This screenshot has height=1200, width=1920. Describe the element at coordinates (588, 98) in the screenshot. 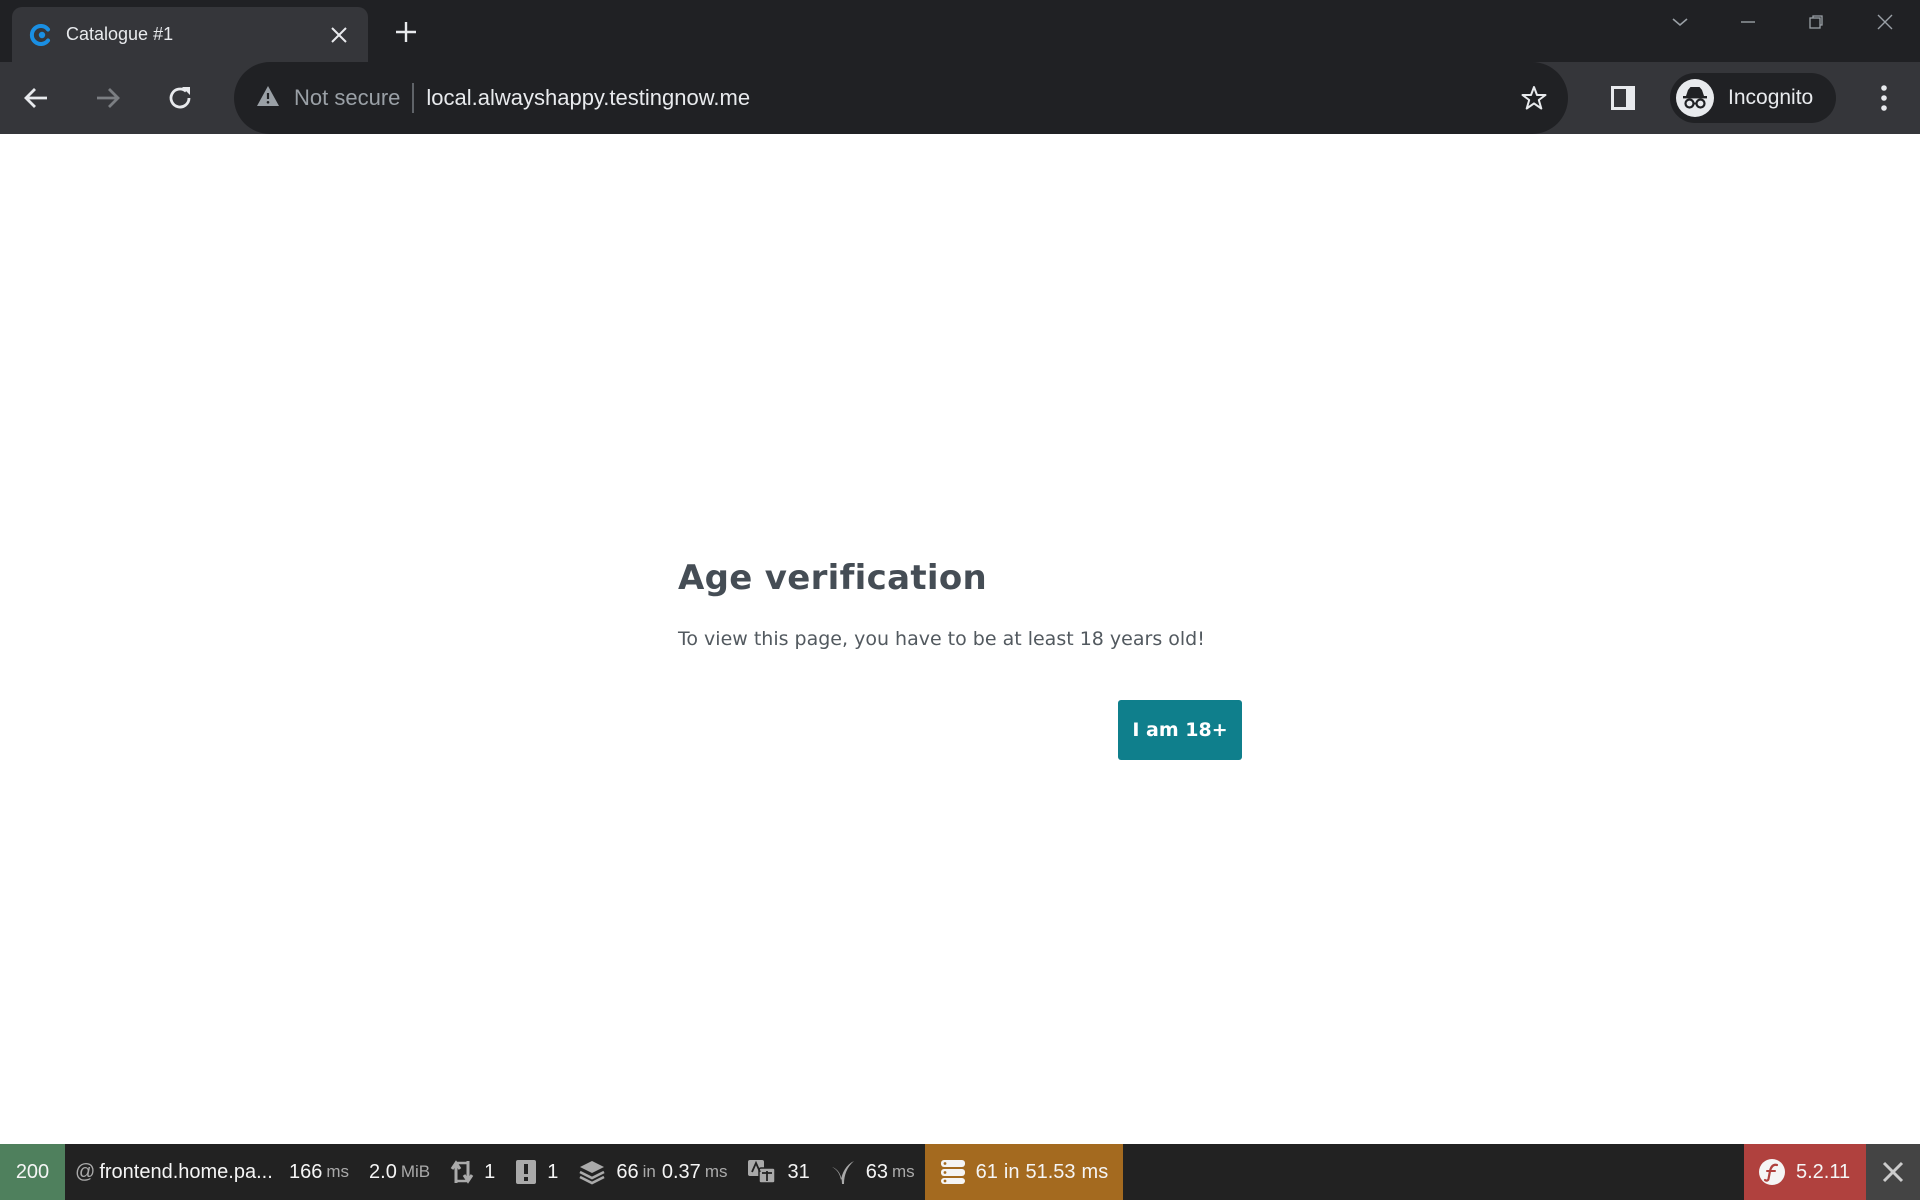

I see `url-text: local.alwayshappy.testingnow.me` at that location.